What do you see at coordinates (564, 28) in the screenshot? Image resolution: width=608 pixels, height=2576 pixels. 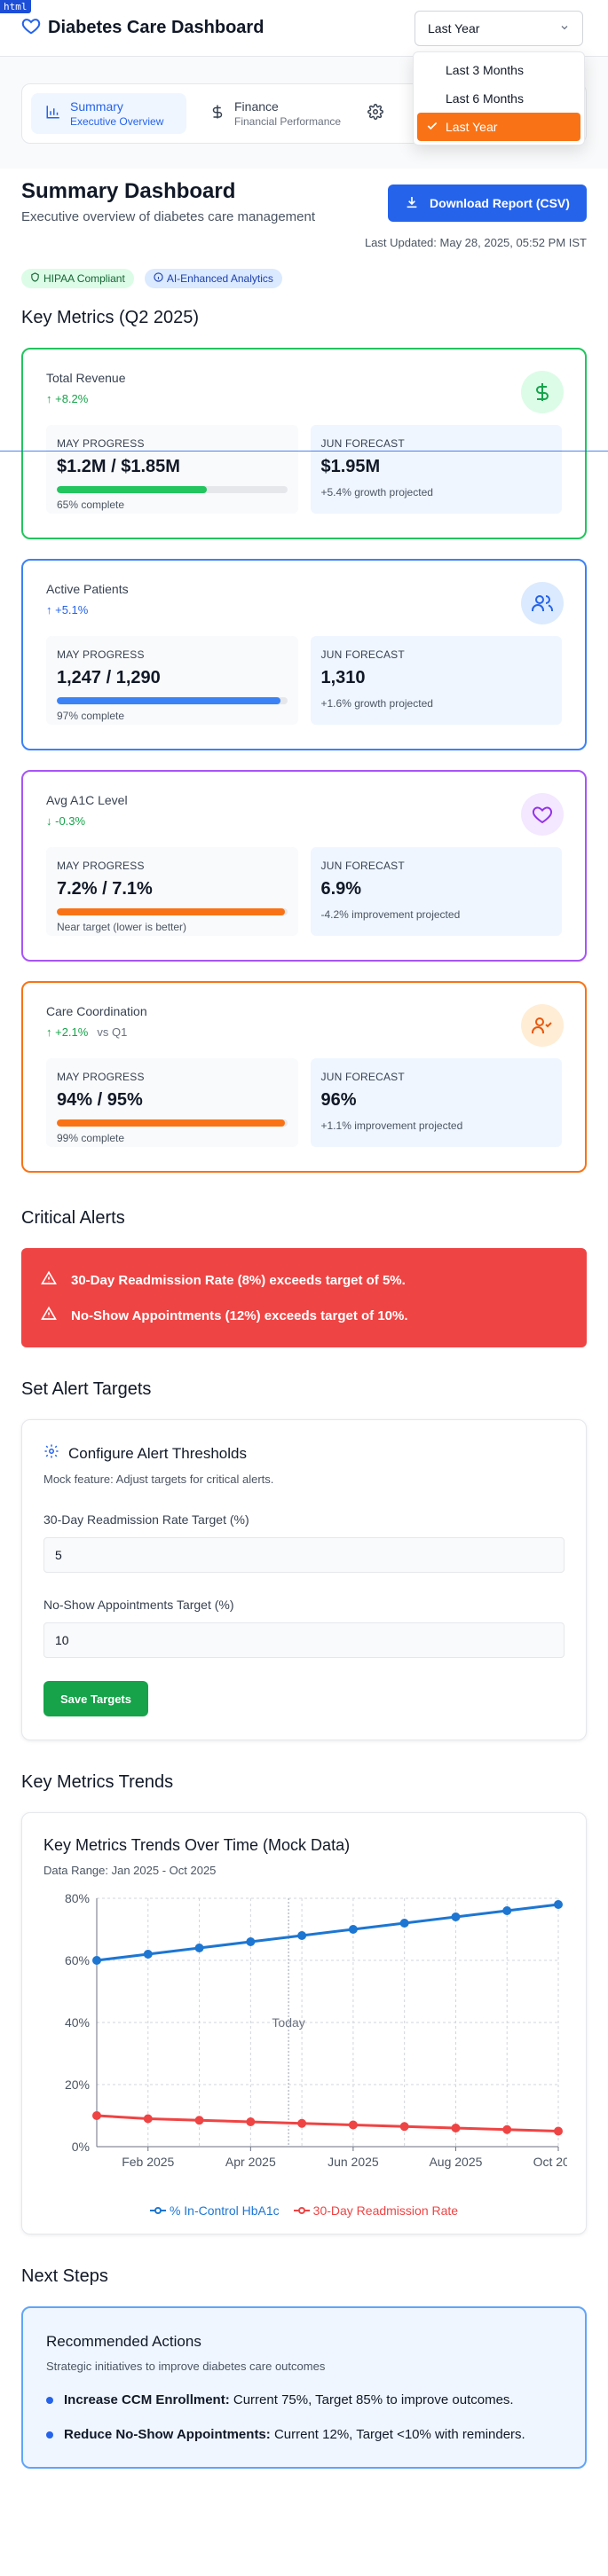 I see `chevron-down-icon` at bounding box center [564, 28].